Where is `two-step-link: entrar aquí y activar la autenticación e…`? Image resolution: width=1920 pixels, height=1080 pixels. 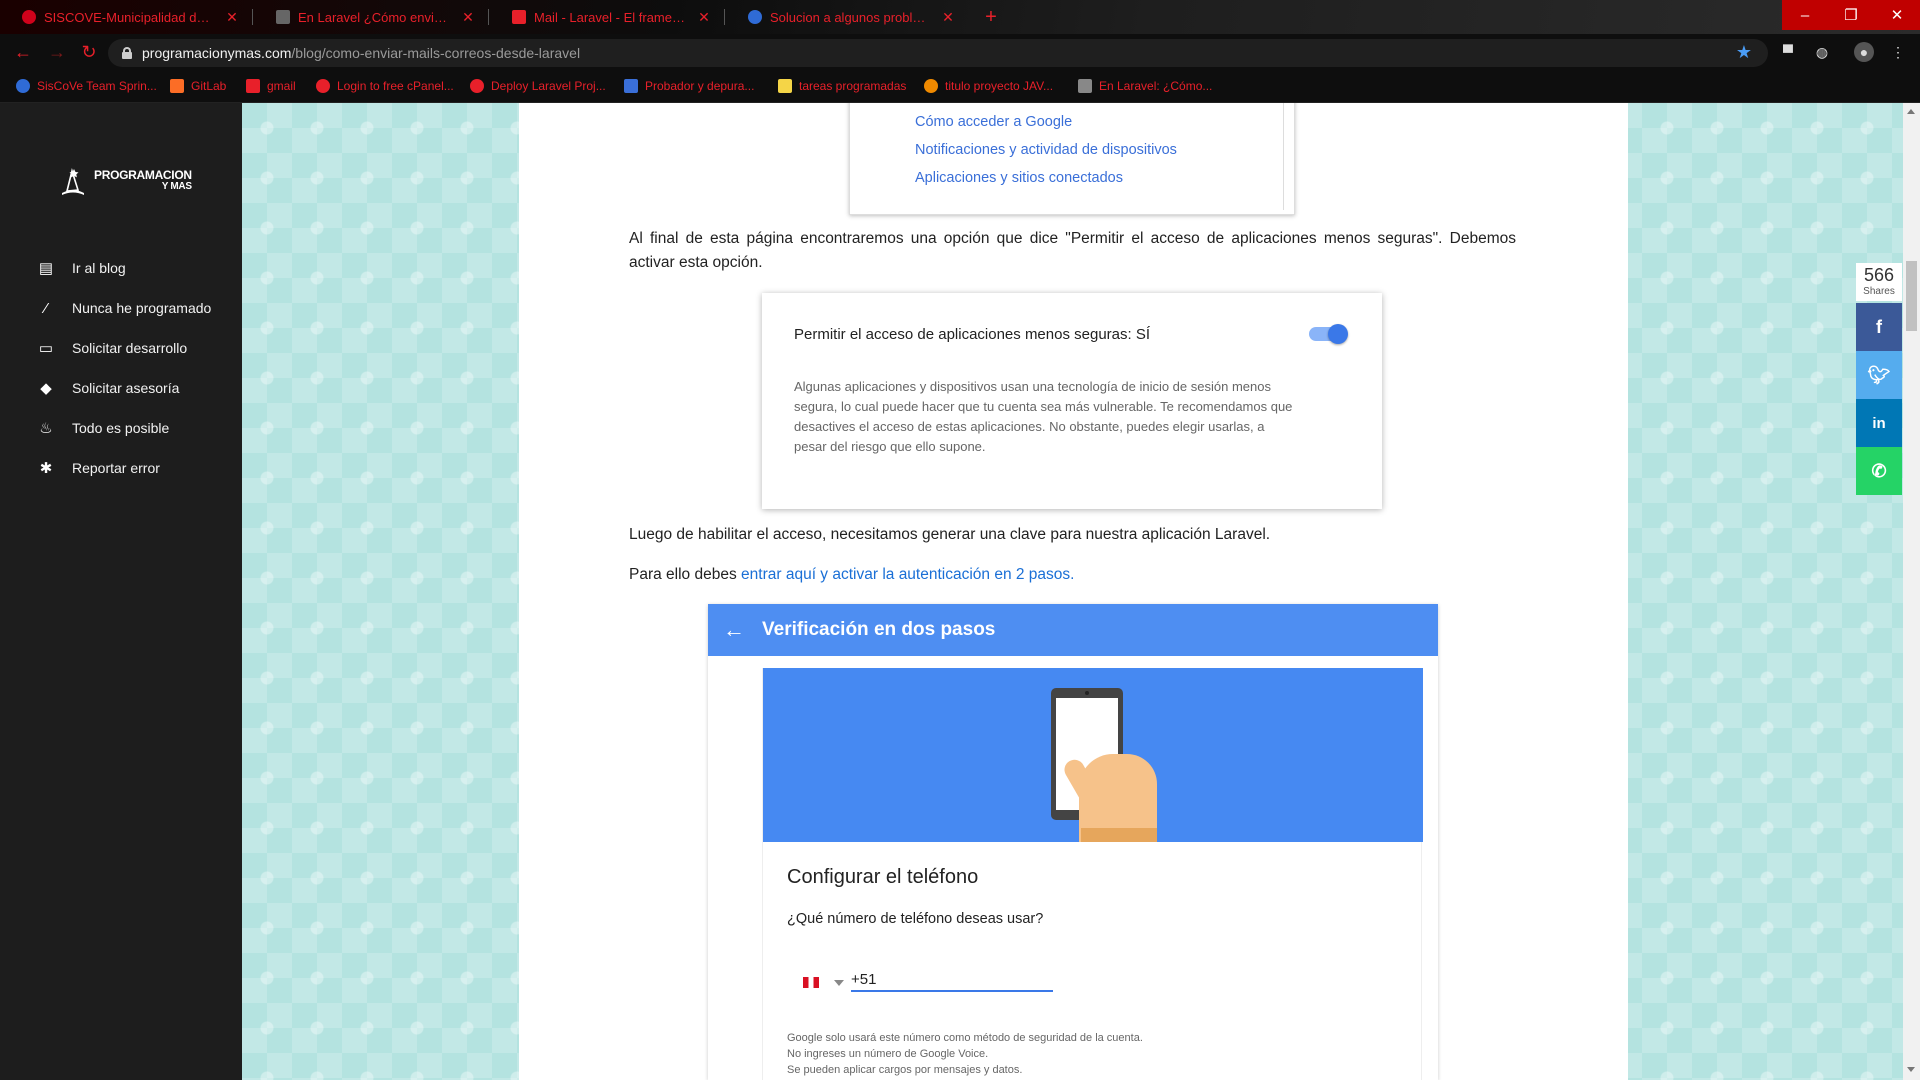 two-step-link: entrar aquí y activar la autenticación e… is located at coordinates (907, 574).